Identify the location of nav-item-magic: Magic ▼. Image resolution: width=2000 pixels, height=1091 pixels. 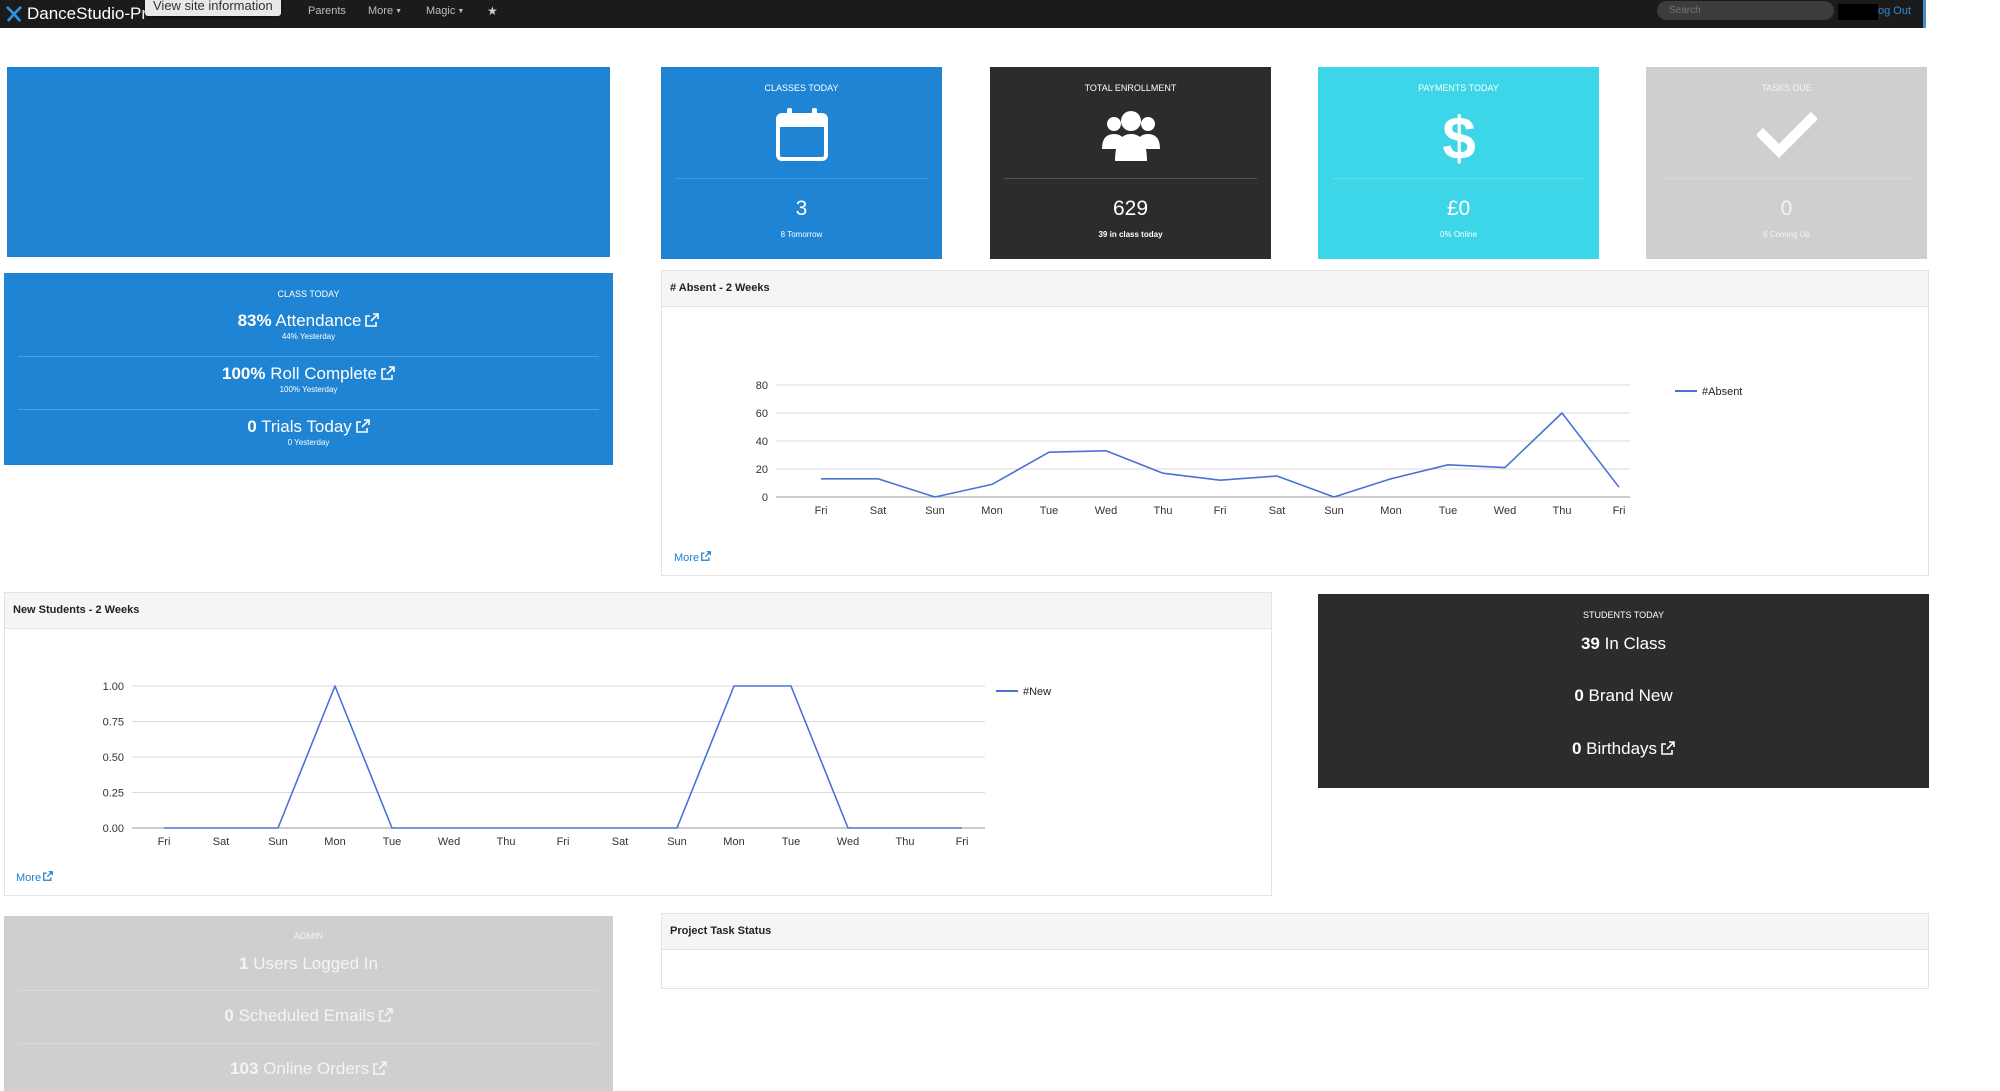
(445, 12).